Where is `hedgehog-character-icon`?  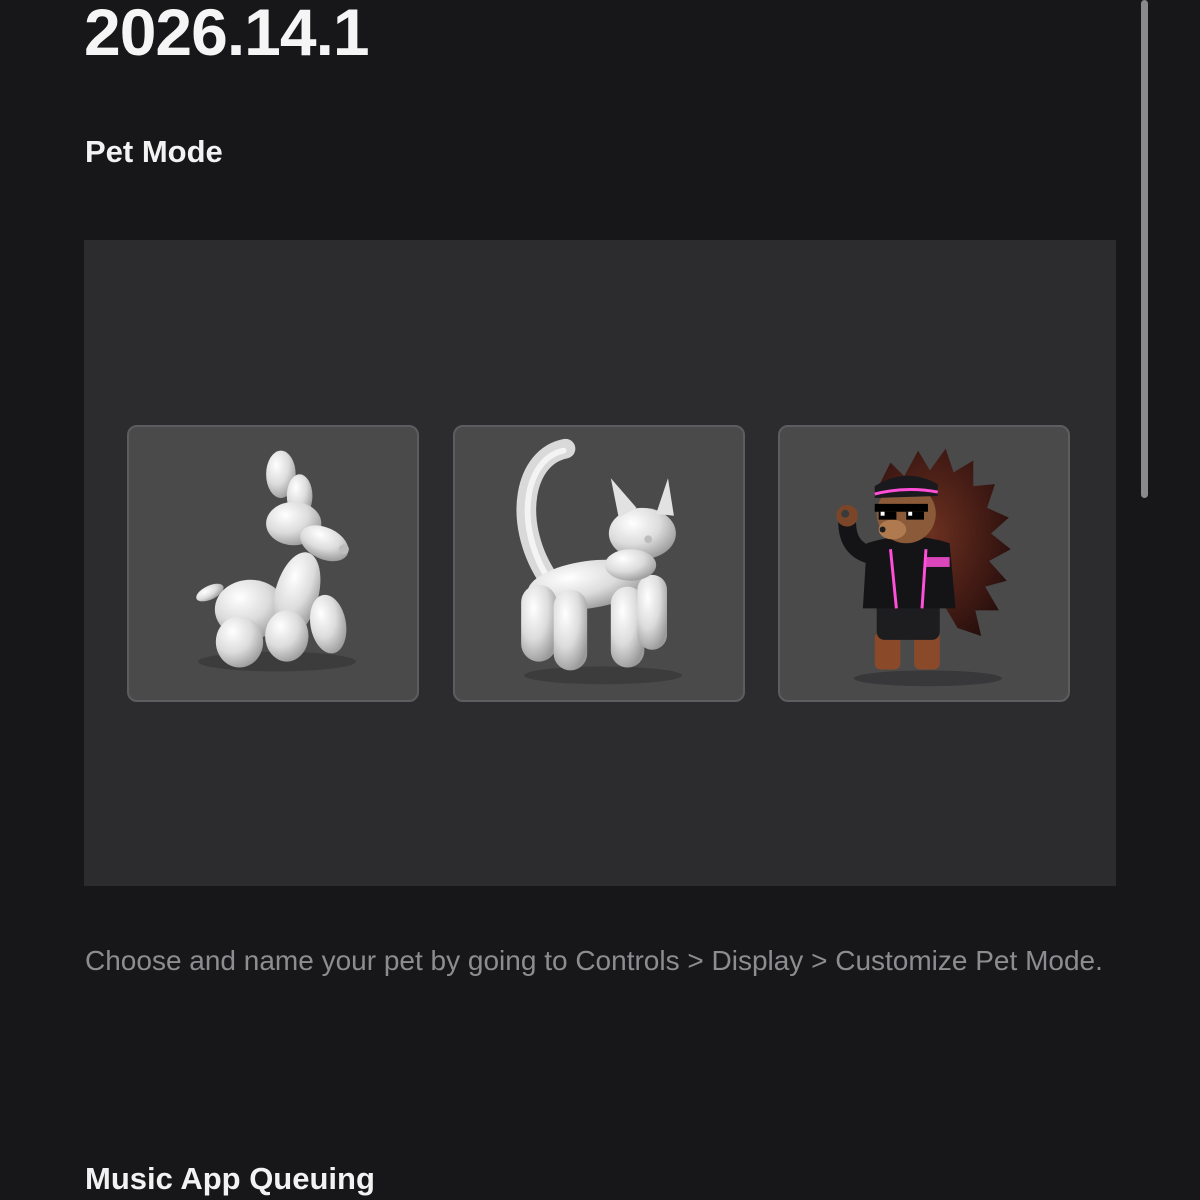 hedgehog-character-icon is located at coordinates (923, 567).